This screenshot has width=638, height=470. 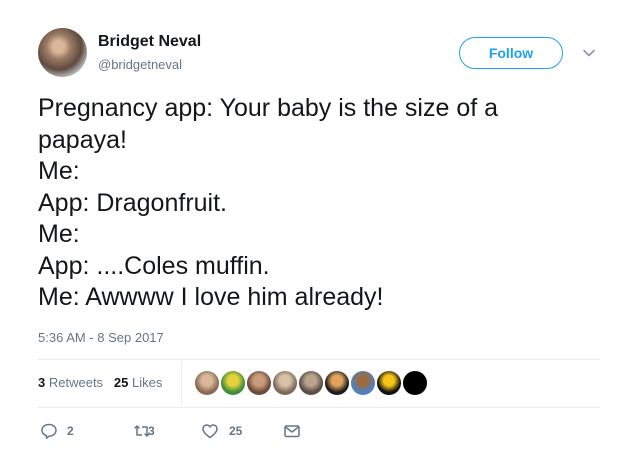 I want to click on heart-icon, so click(x=210, y=431).